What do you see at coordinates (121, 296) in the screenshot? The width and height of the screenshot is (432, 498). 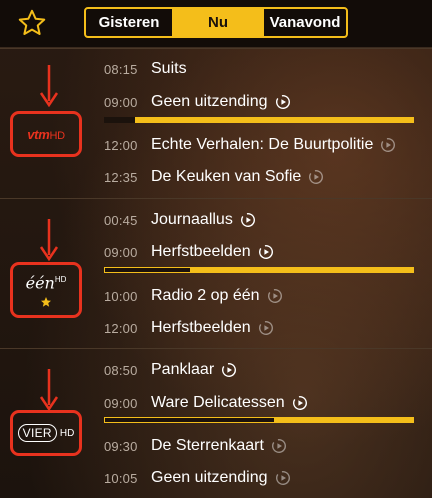 I see `program-time: 10:00` at bounding box center [121, 296].